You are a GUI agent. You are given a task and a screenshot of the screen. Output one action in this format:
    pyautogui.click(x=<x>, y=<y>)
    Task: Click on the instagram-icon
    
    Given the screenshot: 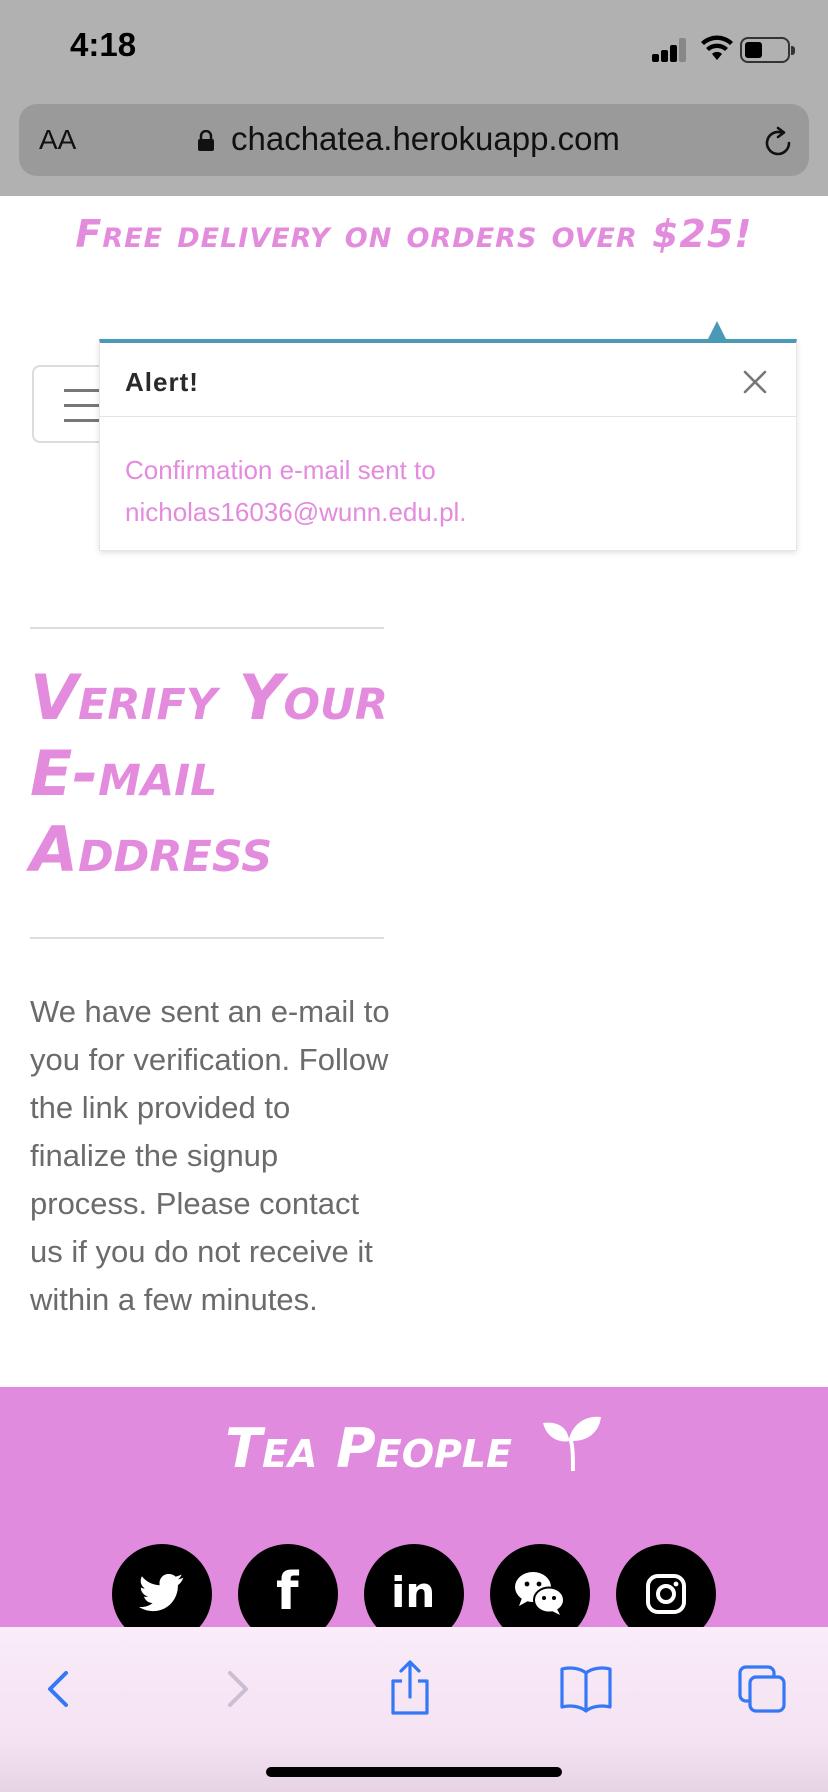 What is the action you would take?
    pyautogui.click(x=666, y=1594)
    